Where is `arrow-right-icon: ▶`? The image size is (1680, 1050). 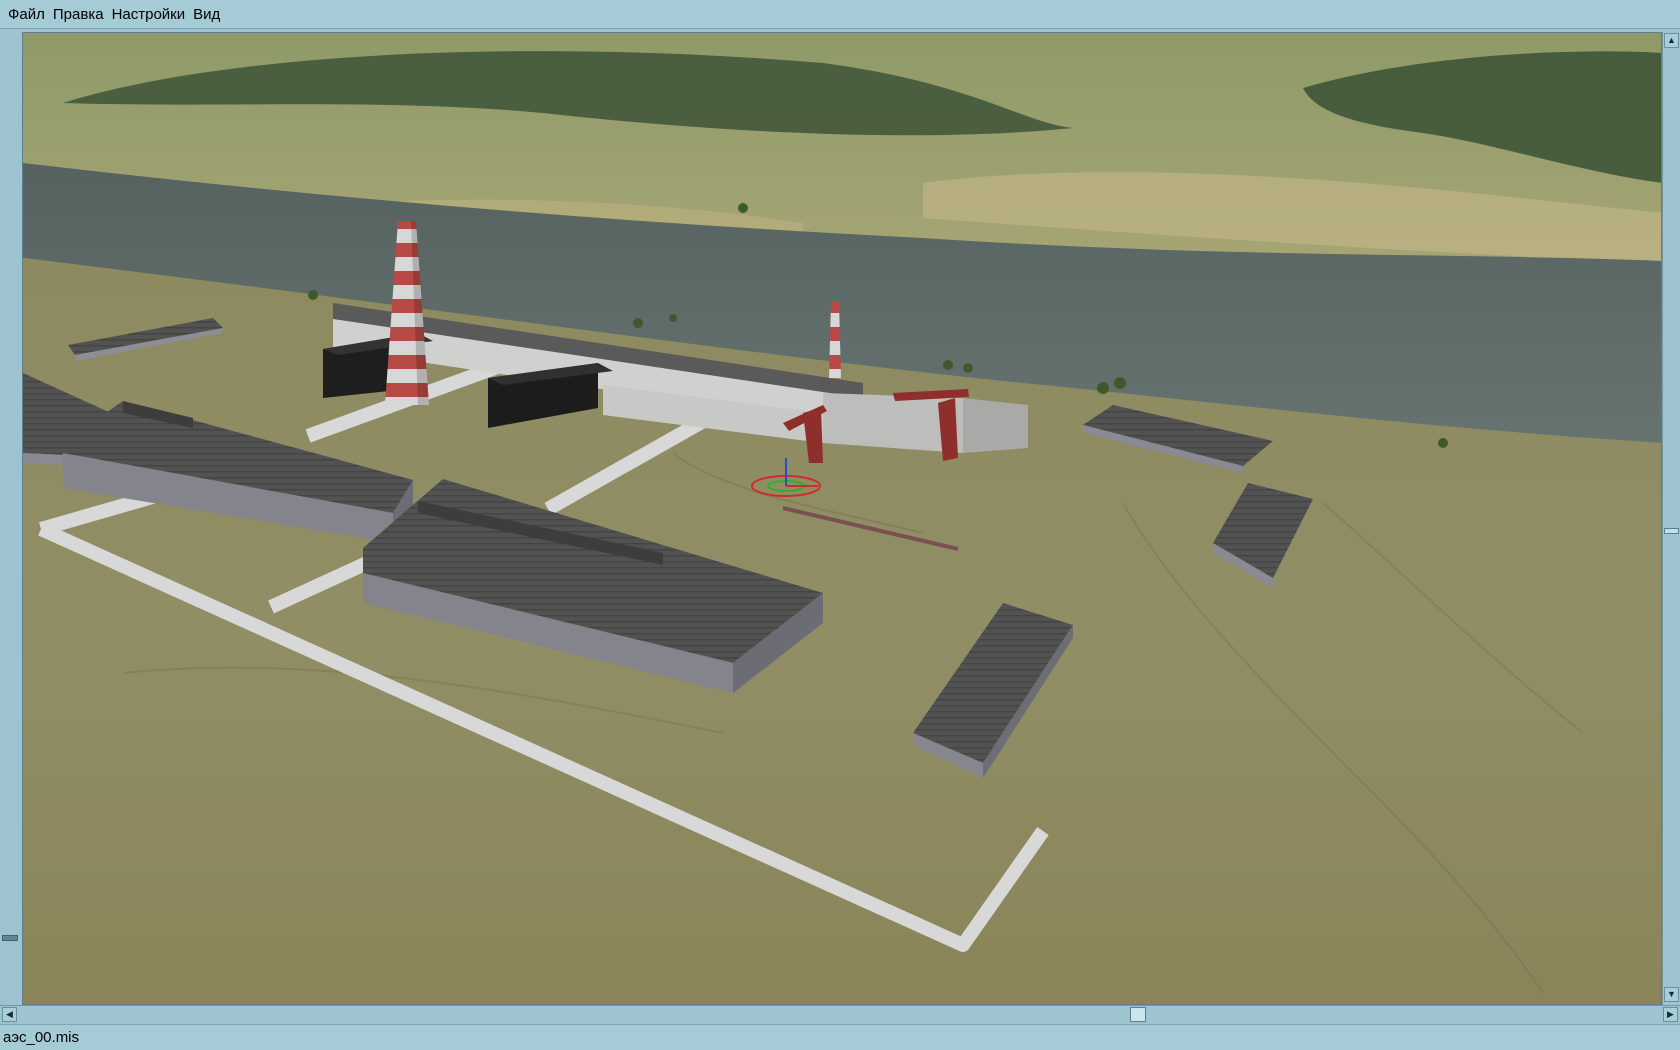 arrow-right-icon: ▶ is located at coordinates (1670, 1014).